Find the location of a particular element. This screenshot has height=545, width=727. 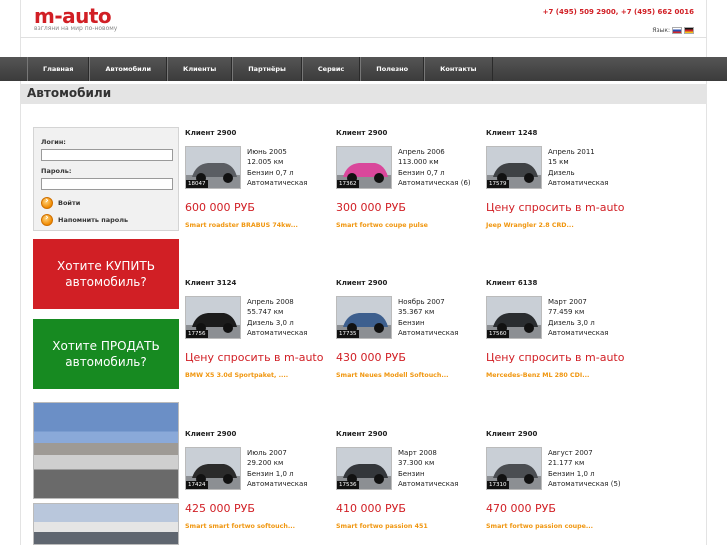

car-mileage: 29.200 км is located at coordinates (265, 463).